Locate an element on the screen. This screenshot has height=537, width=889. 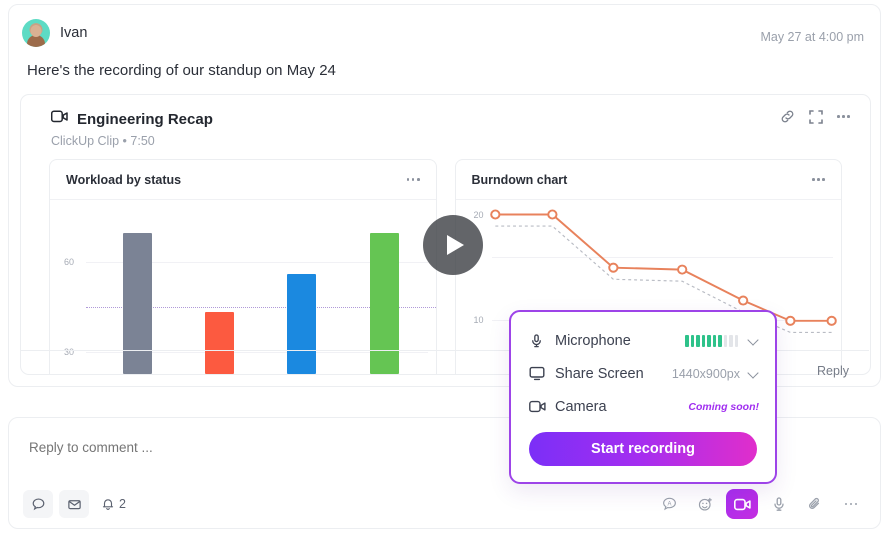
envelope-icon is located at coordinates (74, 504).